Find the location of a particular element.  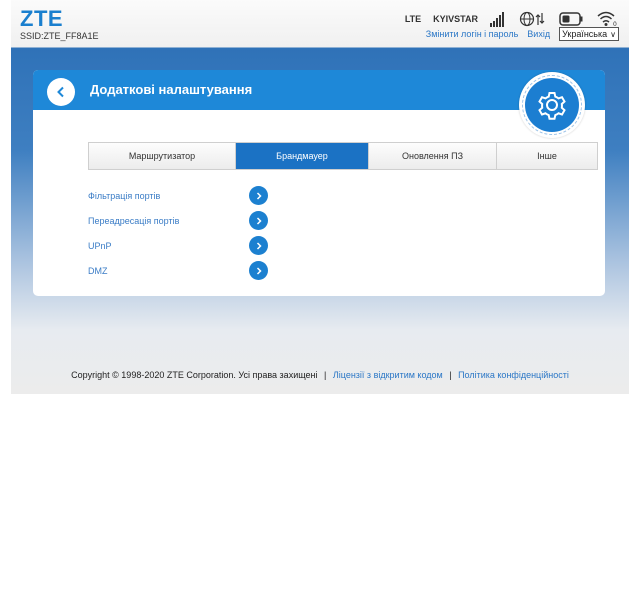

privacy-link: Політика конфіденційності is located at coordinates (513, 375).